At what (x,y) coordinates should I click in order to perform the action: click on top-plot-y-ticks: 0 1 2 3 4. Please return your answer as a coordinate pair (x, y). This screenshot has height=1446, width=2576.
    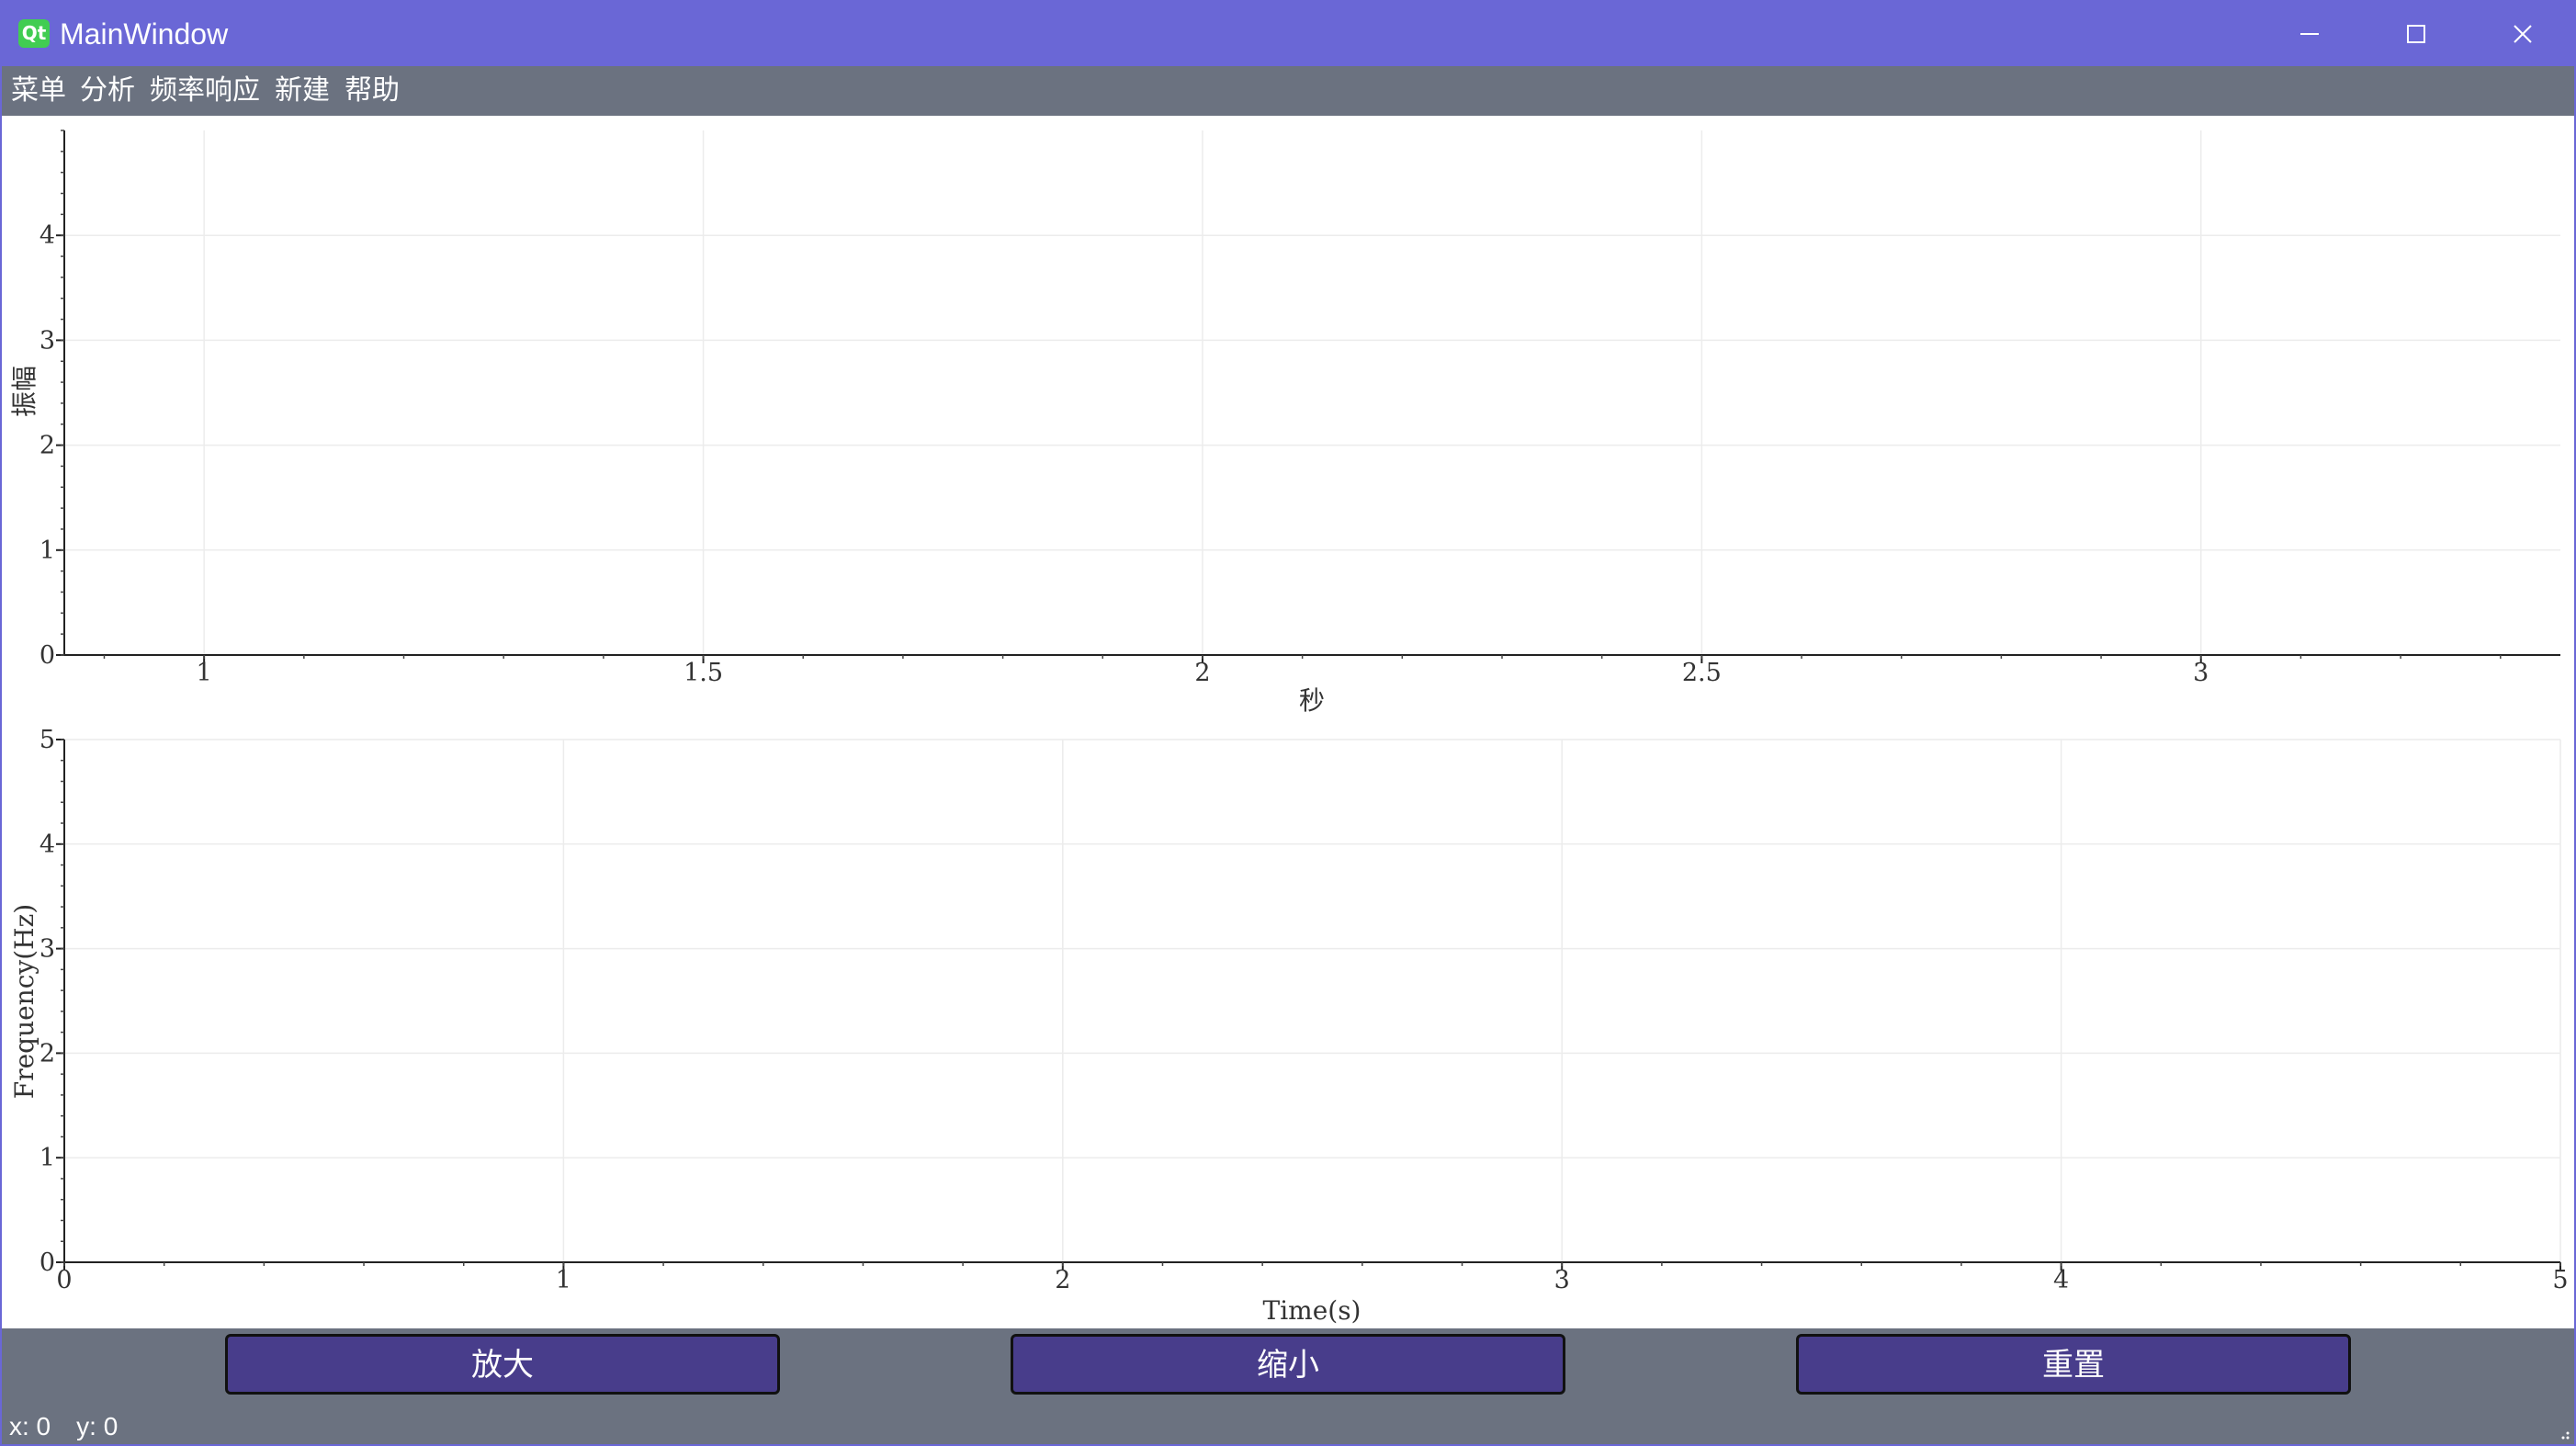
    Looking at the image, I should click on (52, 400).